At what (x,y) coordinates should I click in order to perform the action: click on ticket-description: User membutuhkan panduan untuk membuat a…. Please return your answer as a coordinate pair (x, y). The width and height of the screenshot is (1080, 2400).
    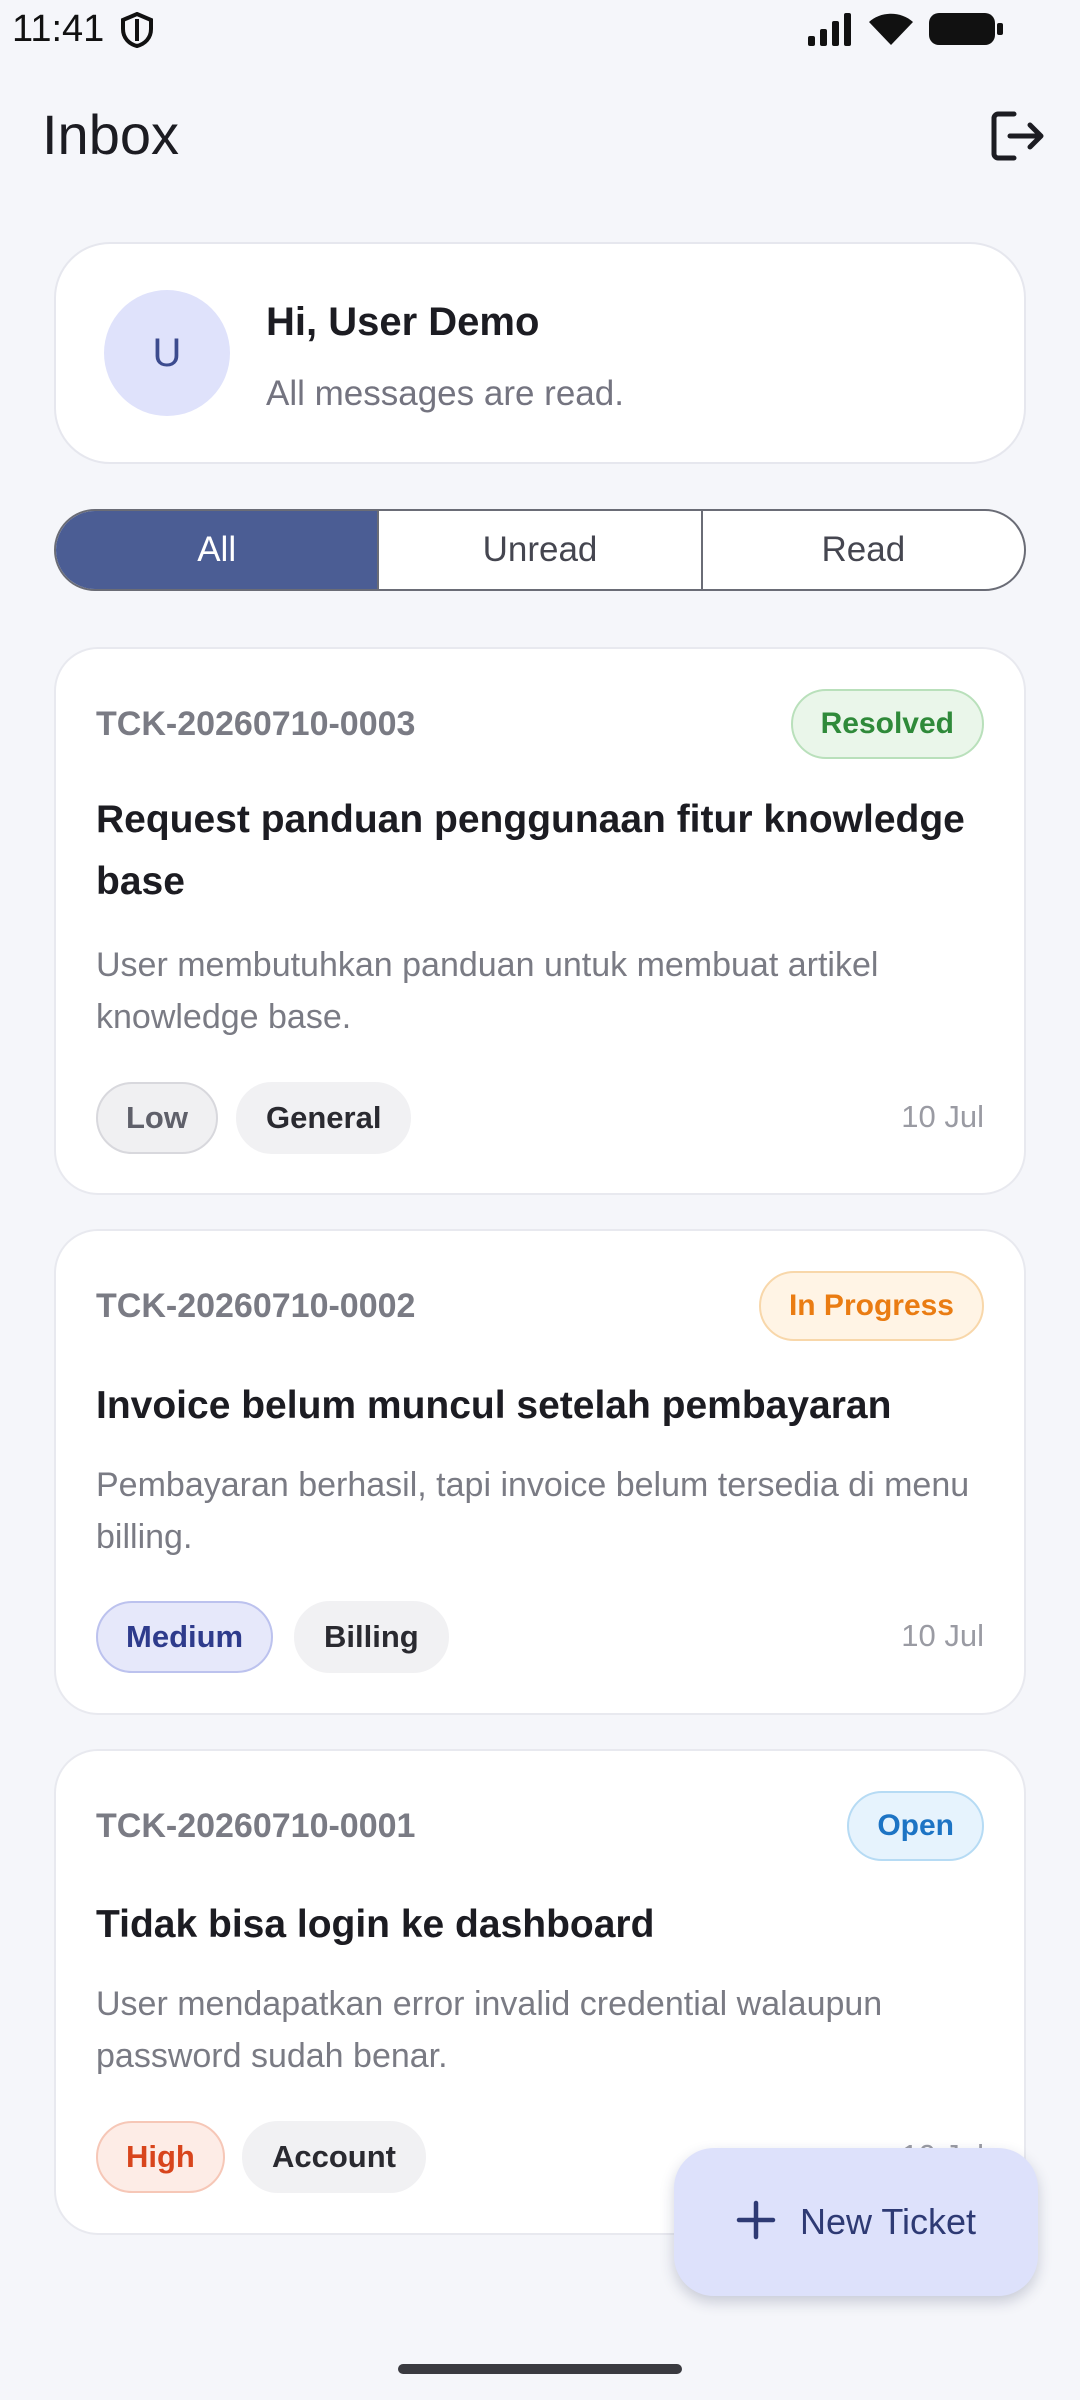
    Looking at the image, I should click on (487, 991).